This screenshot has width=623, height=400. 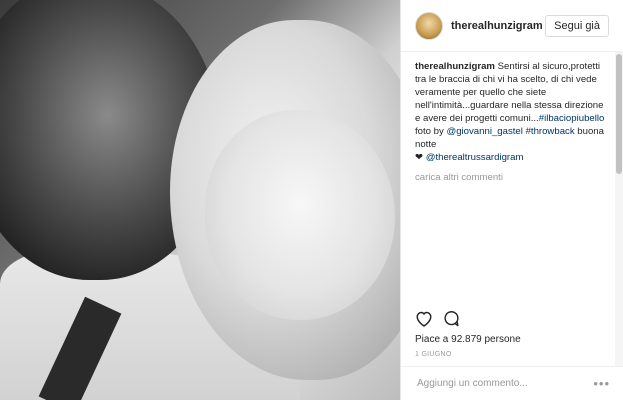 I want to click on more-icon: •••, so click(x=601, y=383).